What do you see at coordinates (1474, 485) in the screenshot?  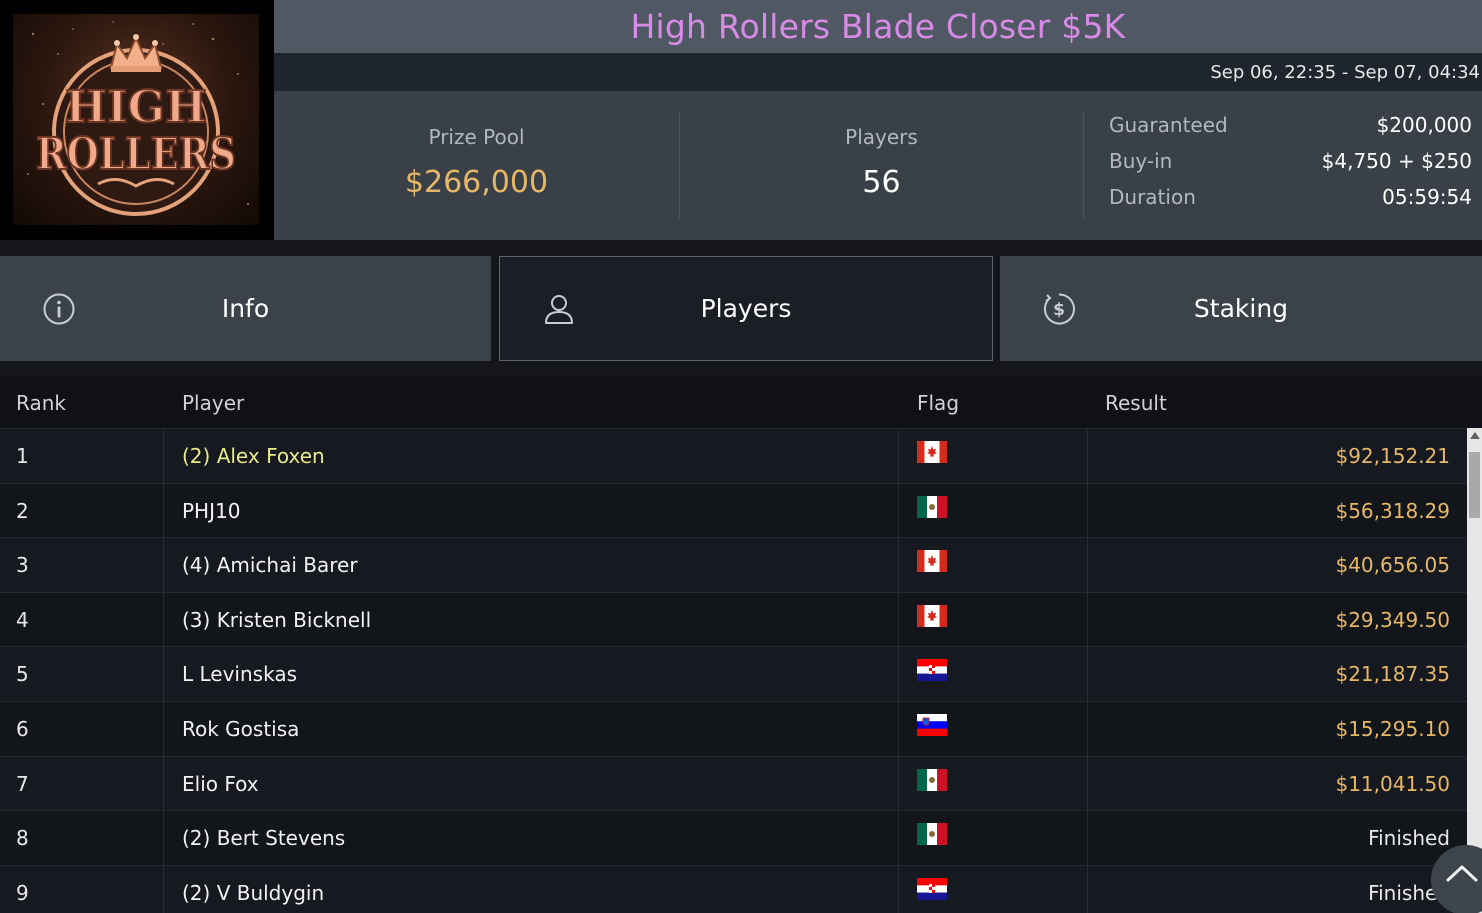 I see `scrollbar-thumb` at bounding box center [1474, 485].